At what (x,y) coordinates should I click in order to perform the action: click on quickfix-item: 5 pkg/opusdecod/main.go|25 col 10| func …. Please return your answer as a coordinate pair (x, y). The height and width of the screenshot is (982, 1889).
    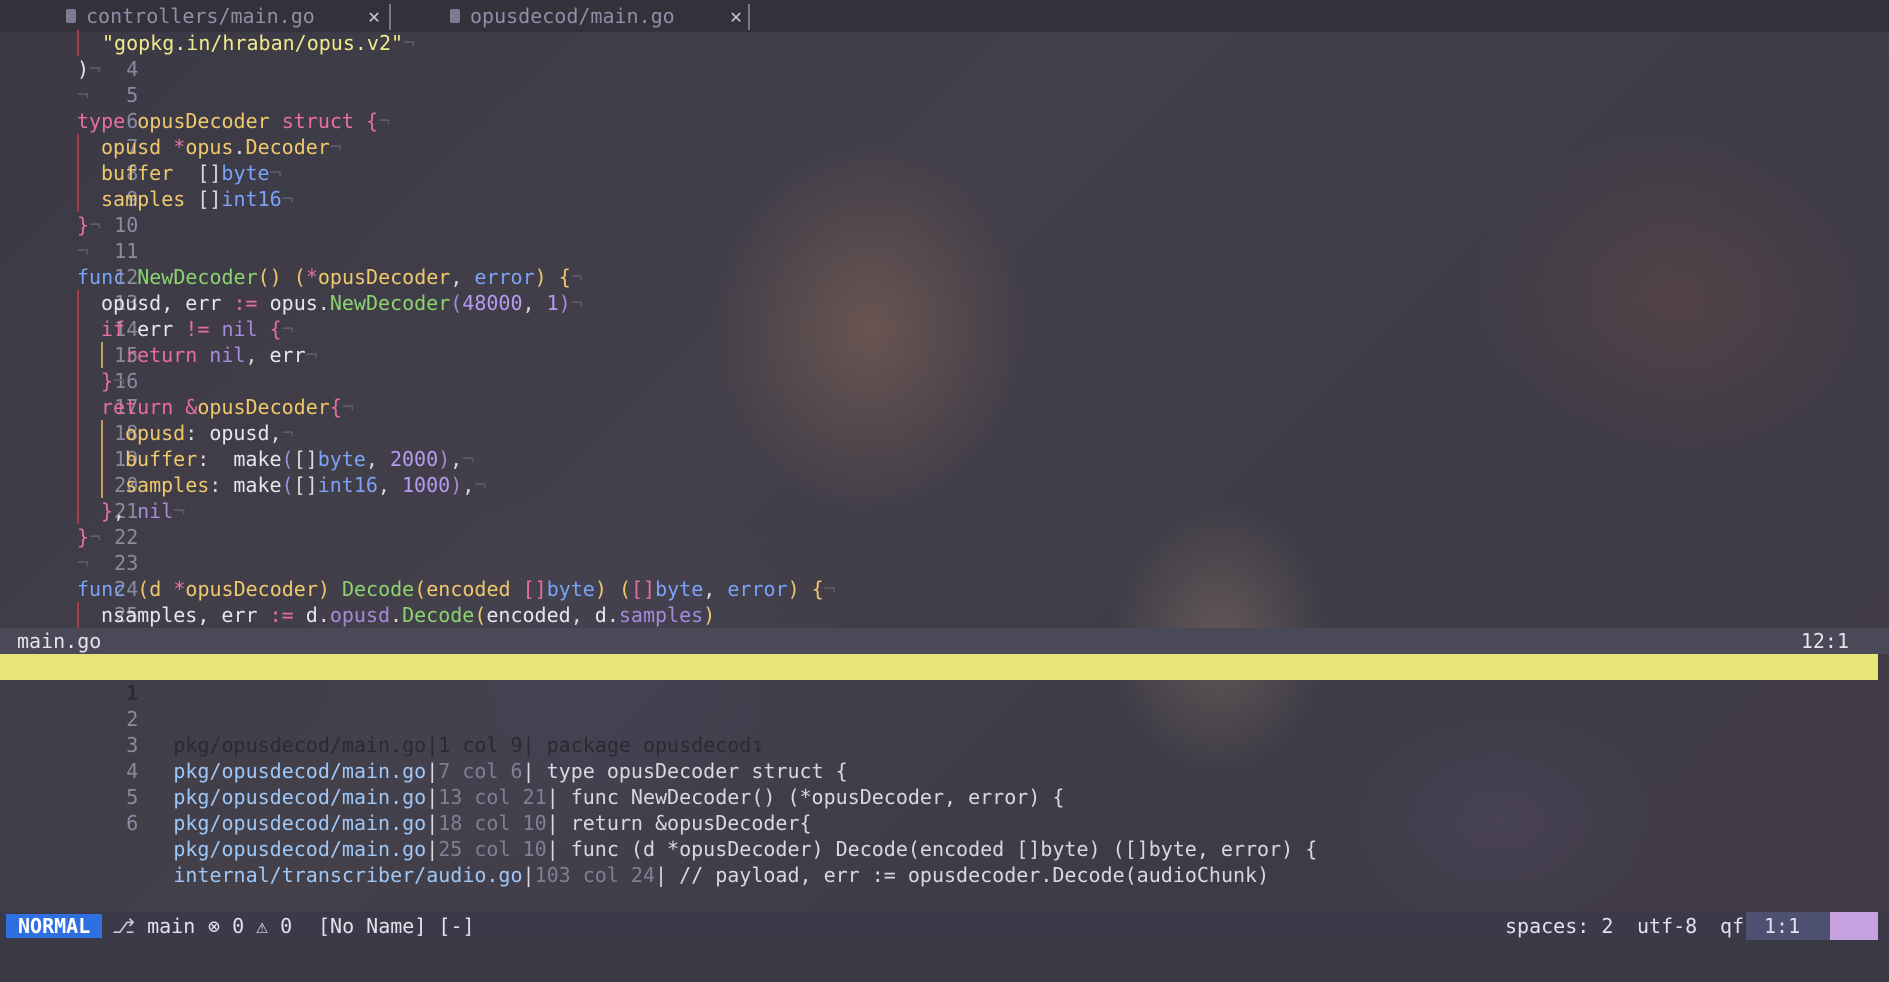
    Looking at the image, I should click on (939, 809).